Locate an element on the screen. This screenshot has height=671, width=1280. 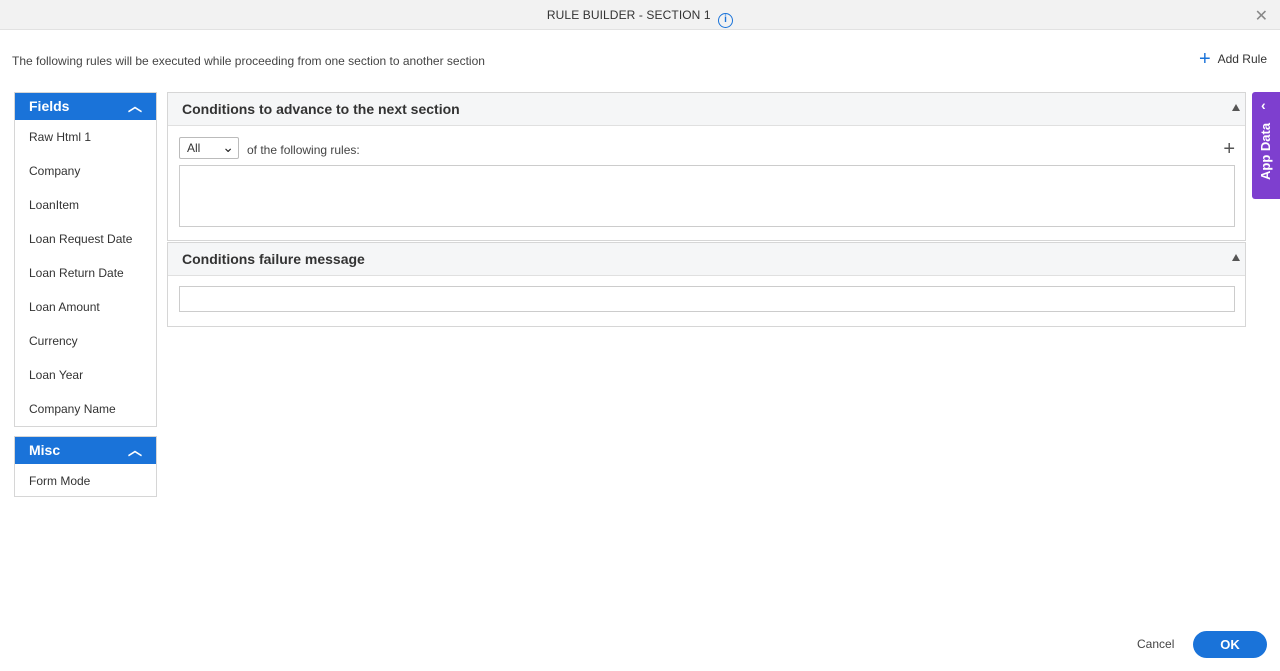
chevron-left-icon: ‹ is located at coordinates (1263, 105).